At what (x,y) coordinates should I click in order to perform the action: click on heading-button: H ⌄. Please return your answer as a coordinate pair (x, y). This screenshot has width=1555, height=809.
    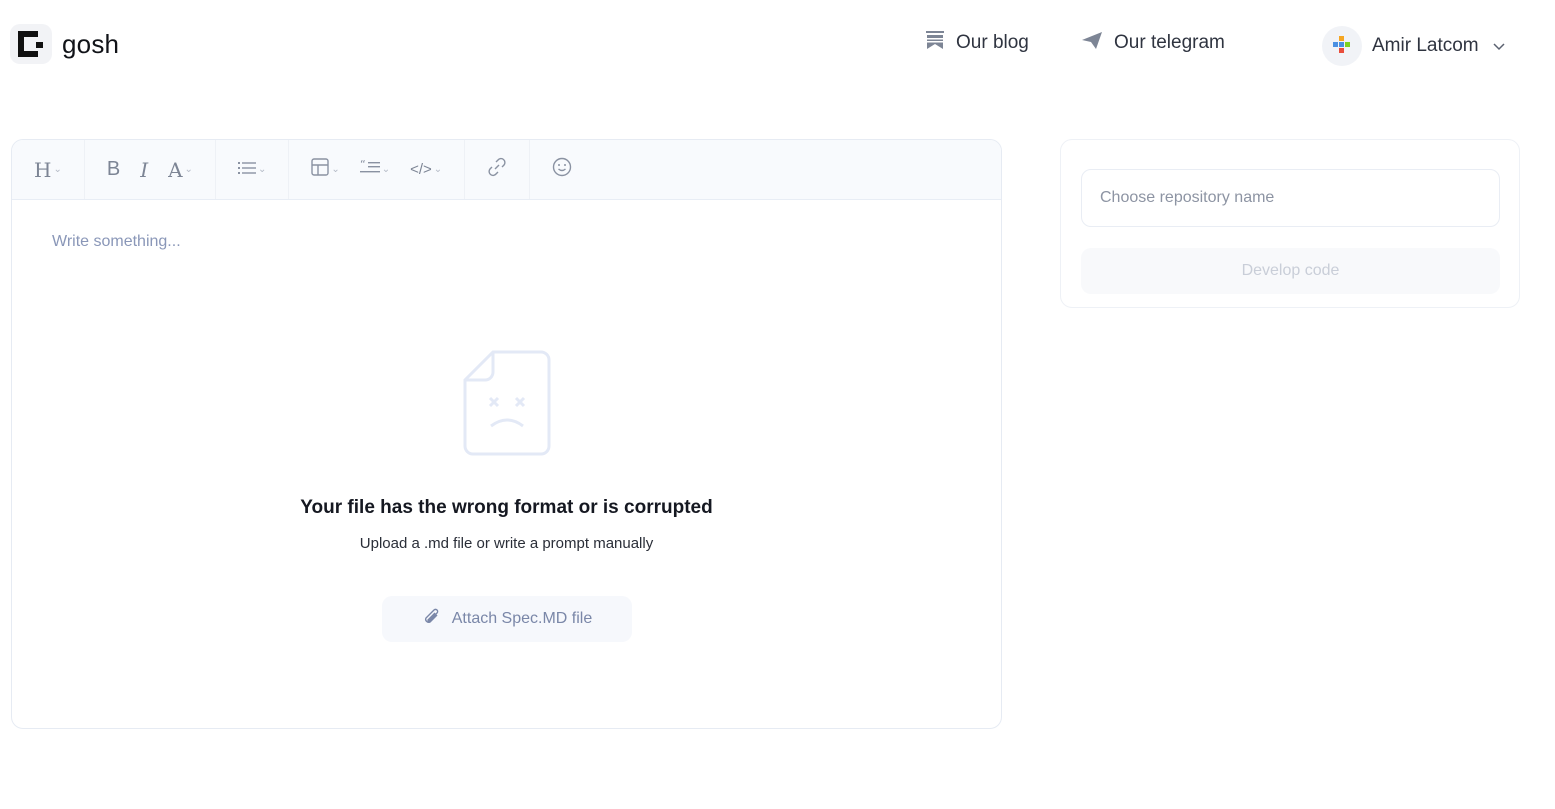
    Looking at the image, I should click on (48, 170).